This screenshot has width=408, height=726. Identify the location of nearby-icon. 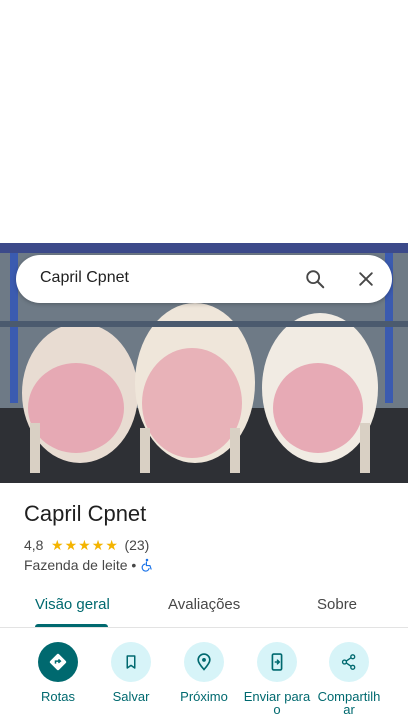
(204, 662).